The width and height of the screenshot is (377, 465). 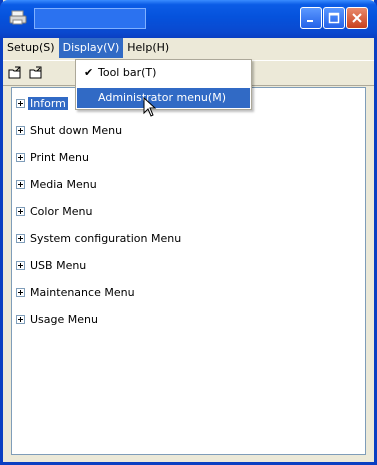 I want to click on tree-item-label: Color Menu, so click(x=61, y=211).